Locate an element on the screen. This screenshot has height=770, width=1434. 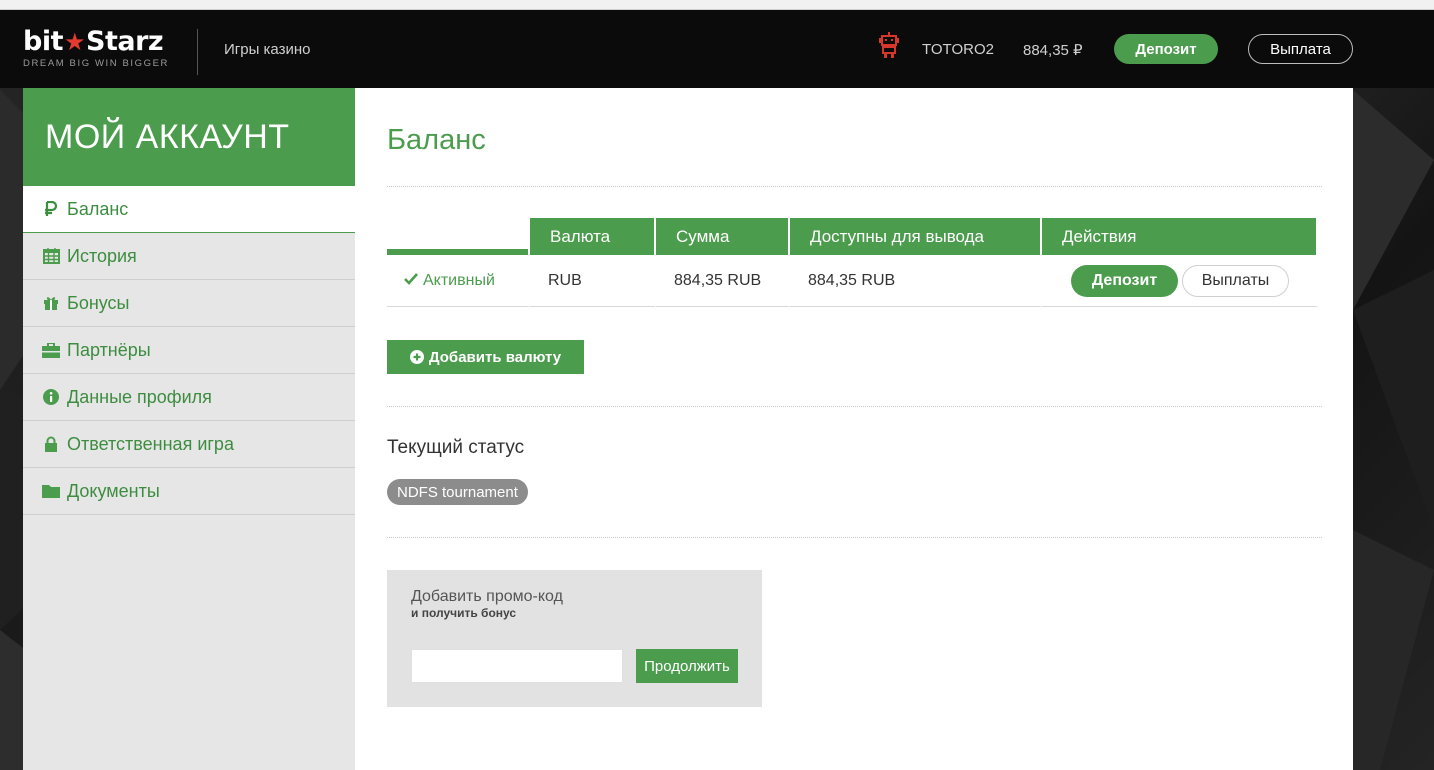
lock-icon is located at coordinates (51, 444).